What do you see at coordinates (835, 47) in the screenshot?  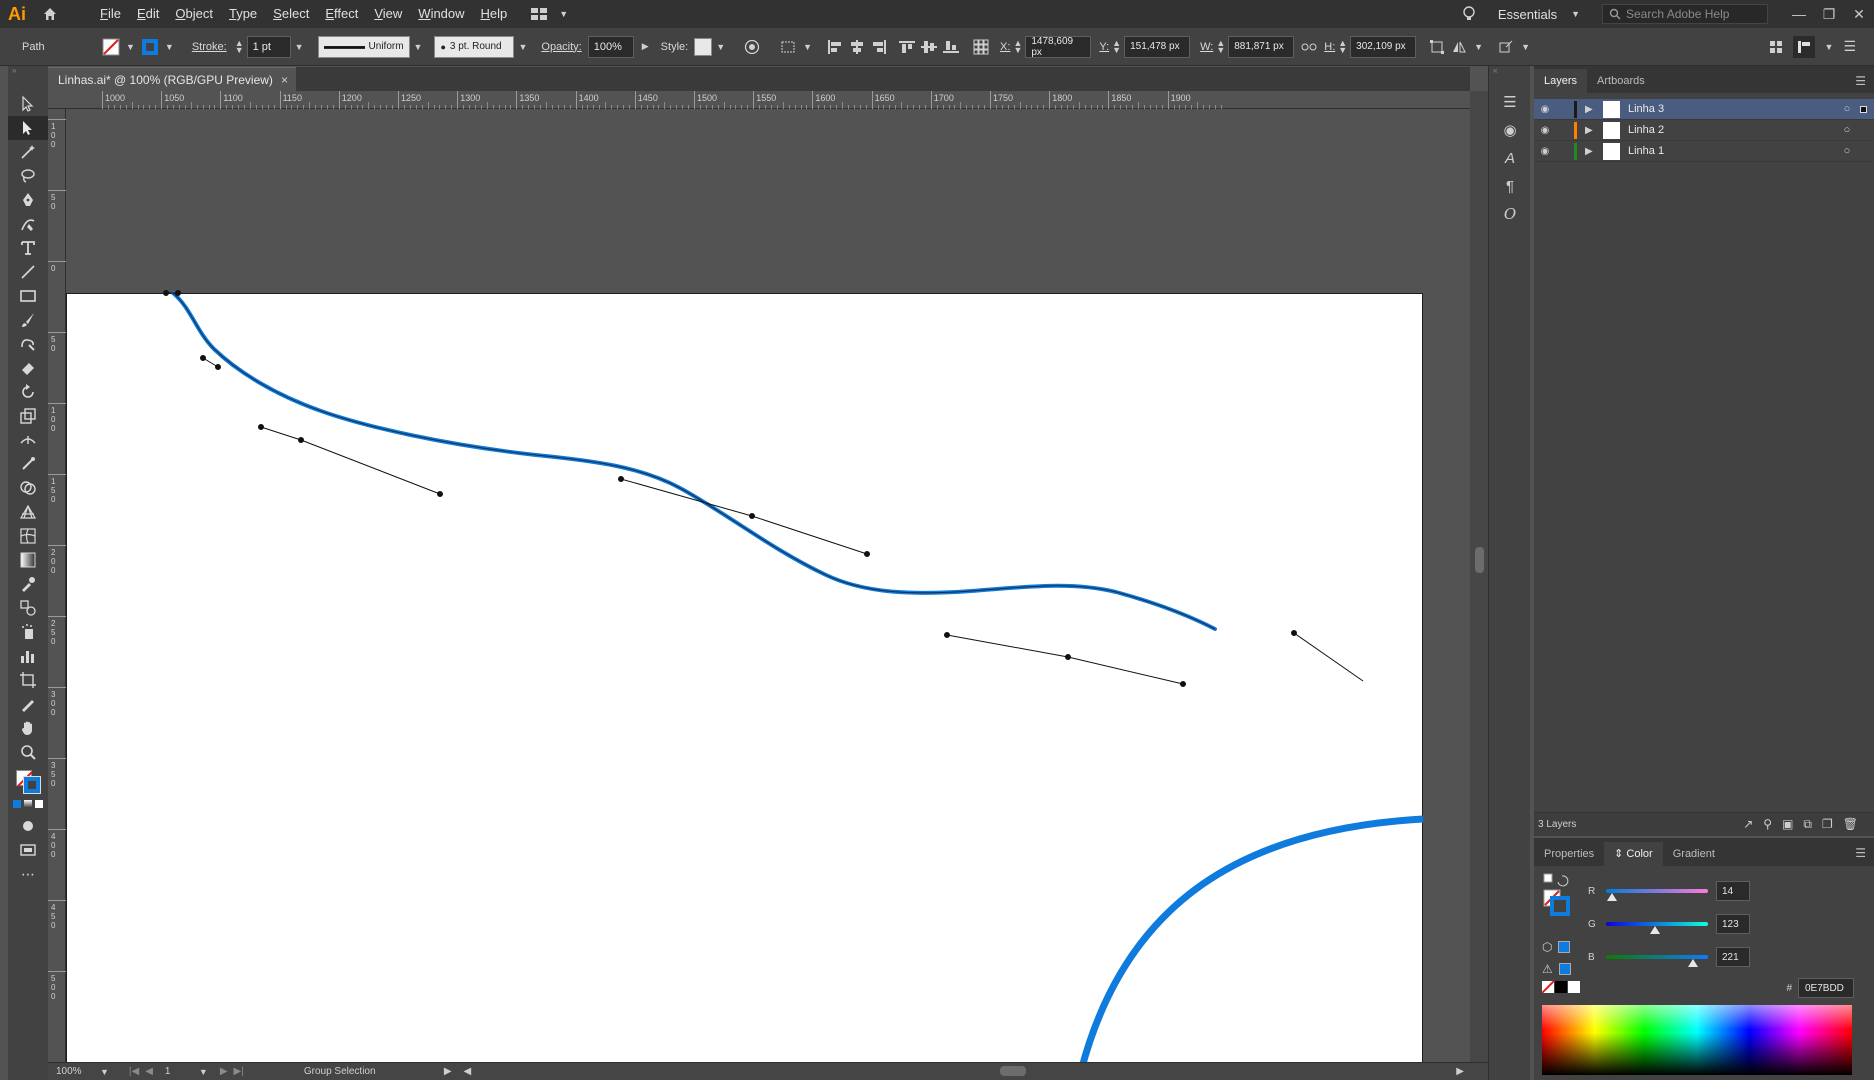 I see `align-left-icon` at bounding box center [835, 47].